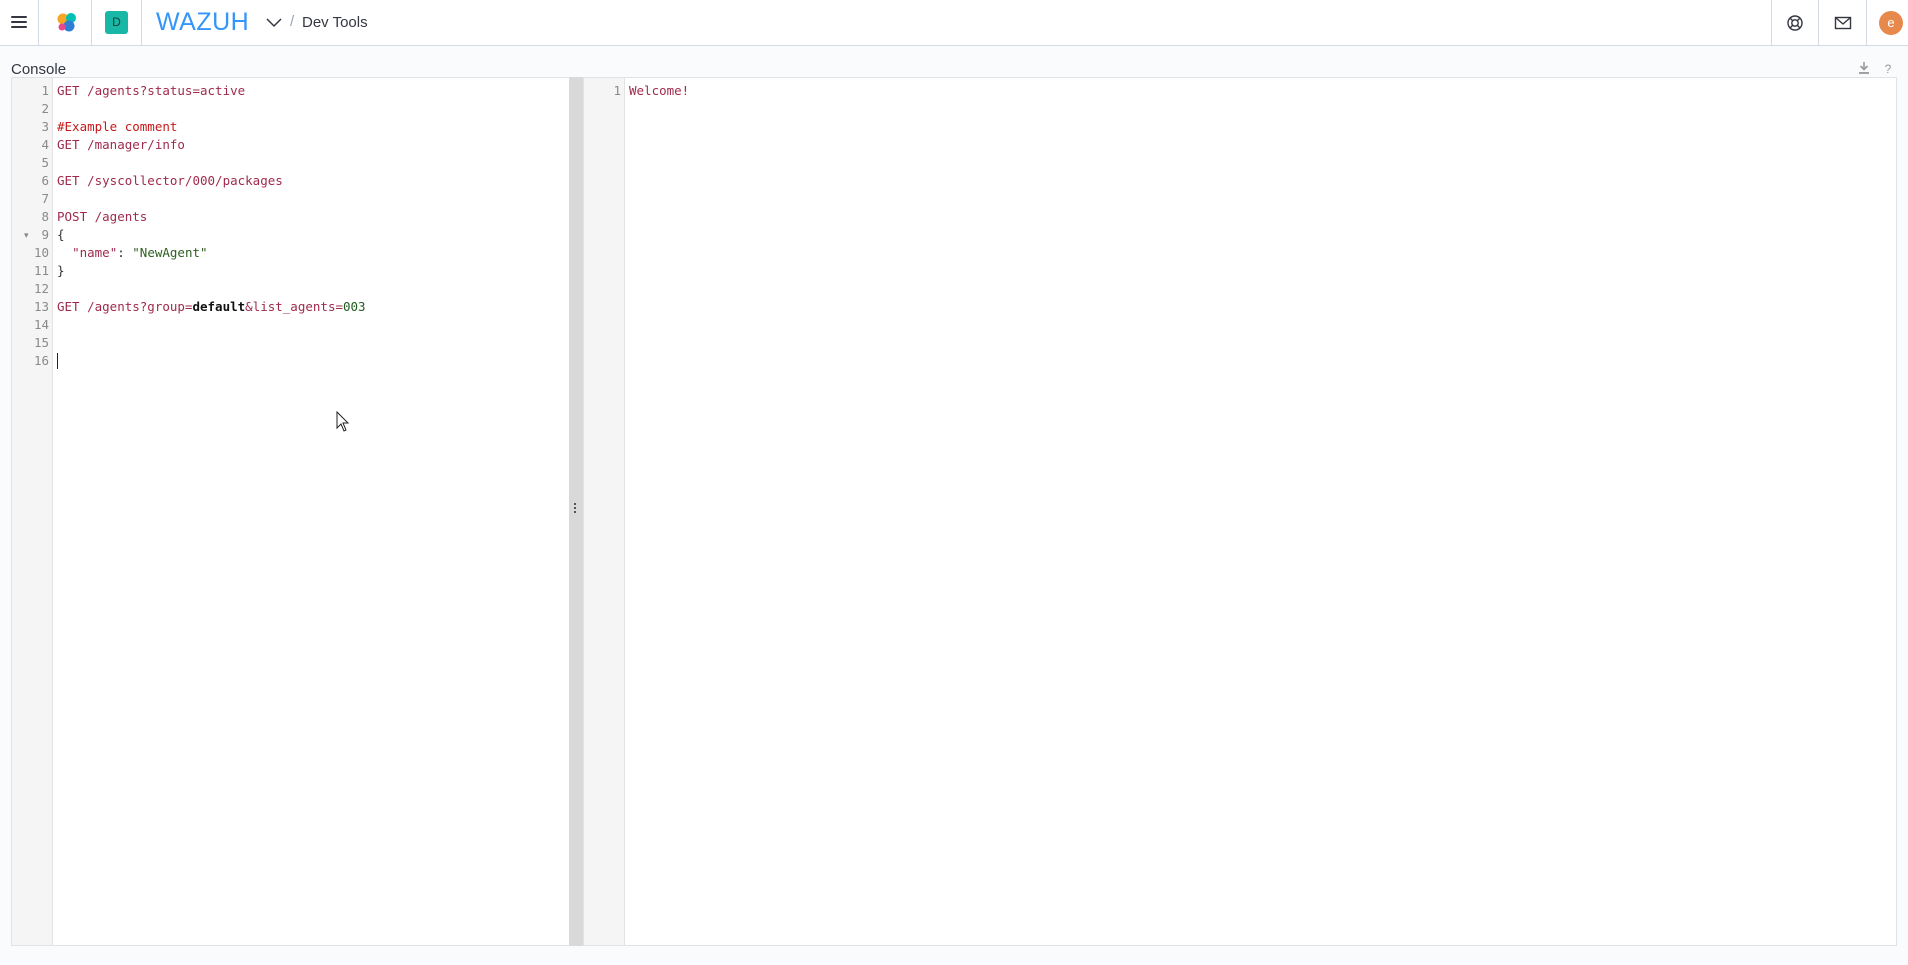 The image size is (1908, 965). I want to click on chevron-down-icon, so click(274, 23).